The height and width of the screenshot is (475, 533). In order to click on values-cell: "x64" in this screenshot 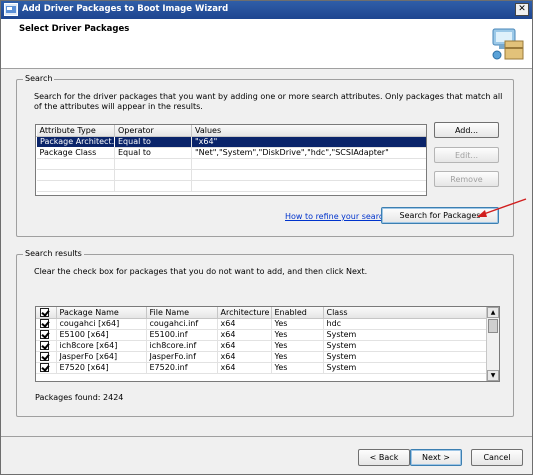, I will do `click(308, 142)`.